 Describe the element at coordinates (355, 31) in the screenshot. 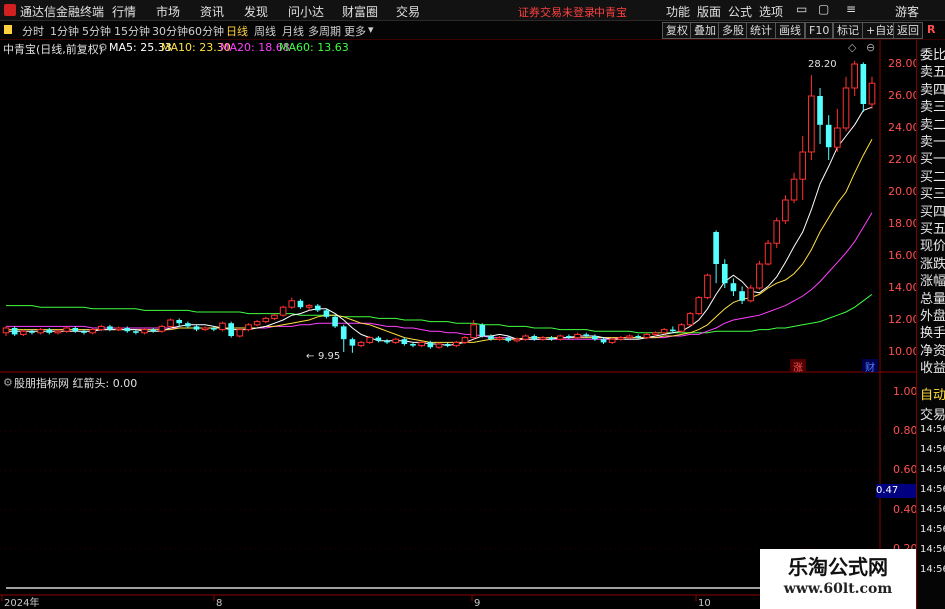

I see `period-more: 更多` at that location.